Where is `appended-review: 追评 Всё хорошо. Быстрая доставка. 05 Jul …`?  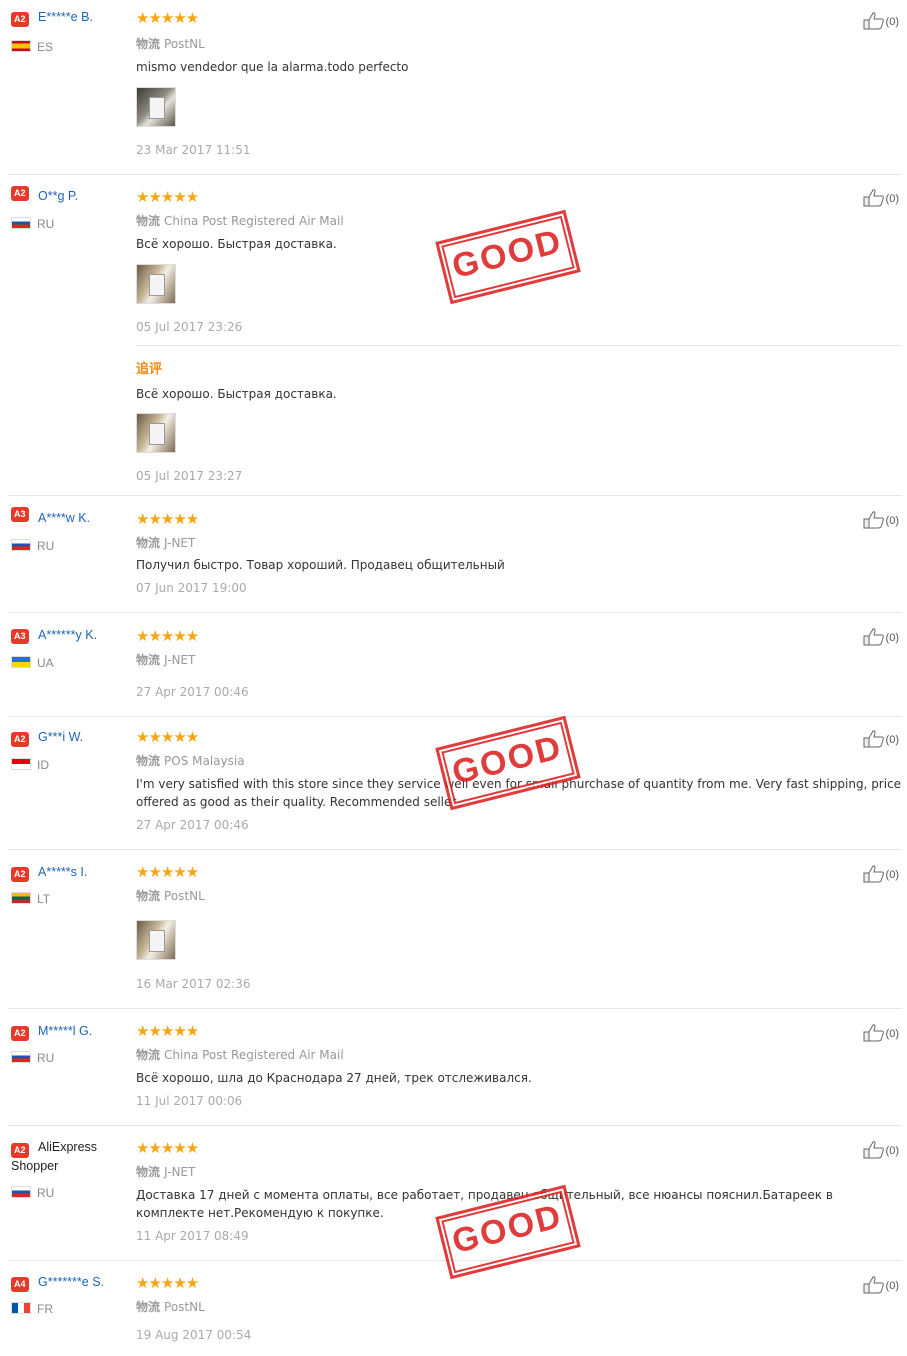 appended-review: 追评 Всё хорошо. Быстрая доставка. 05 Jul … is located at coordinates (519, 420).